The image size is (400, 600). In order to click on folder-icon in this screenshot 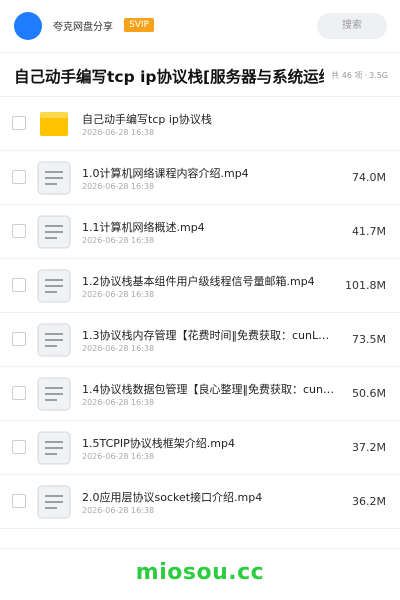, I will do `click(54, 124)`.